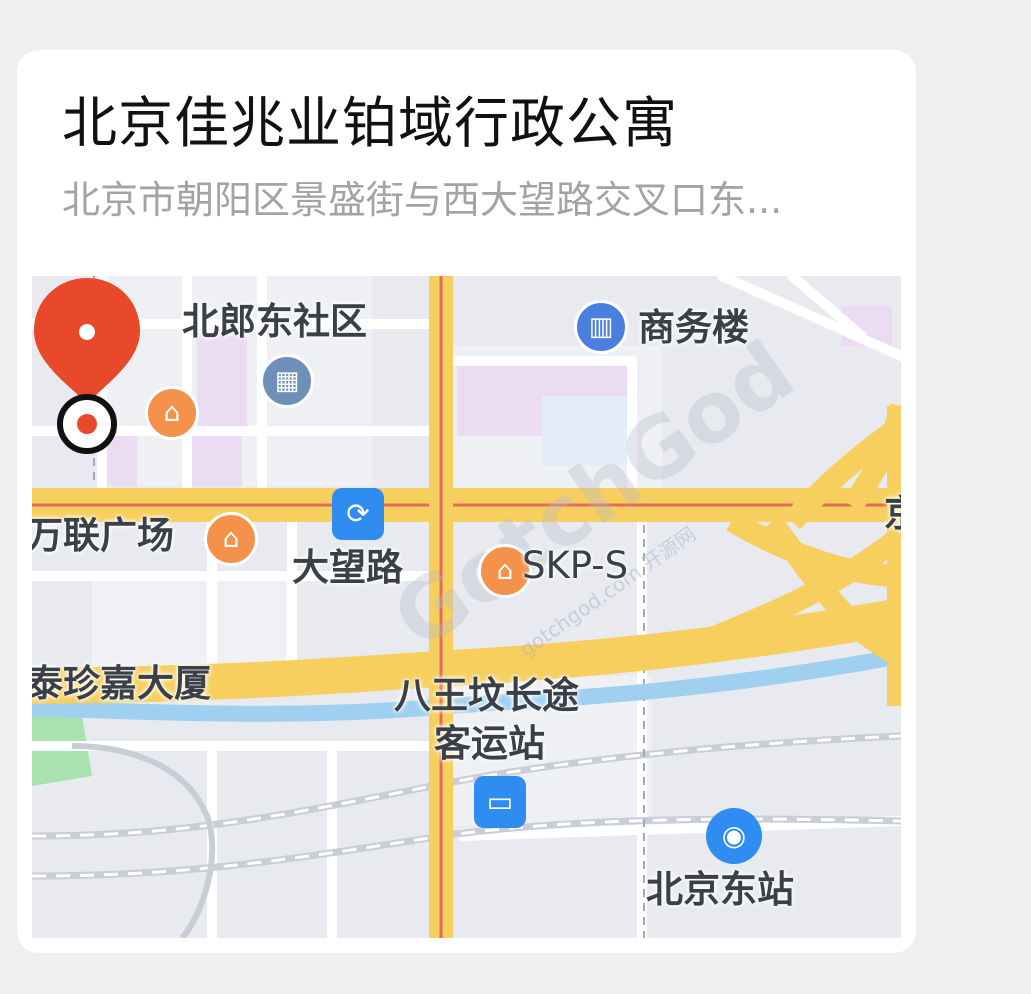 Image resolution: width=1031 pixels, height=994 pixels. Describe the element at coordinates (274, 322) in the screenshot. I see `label-beilang-community: 北郎东社区` at that location.